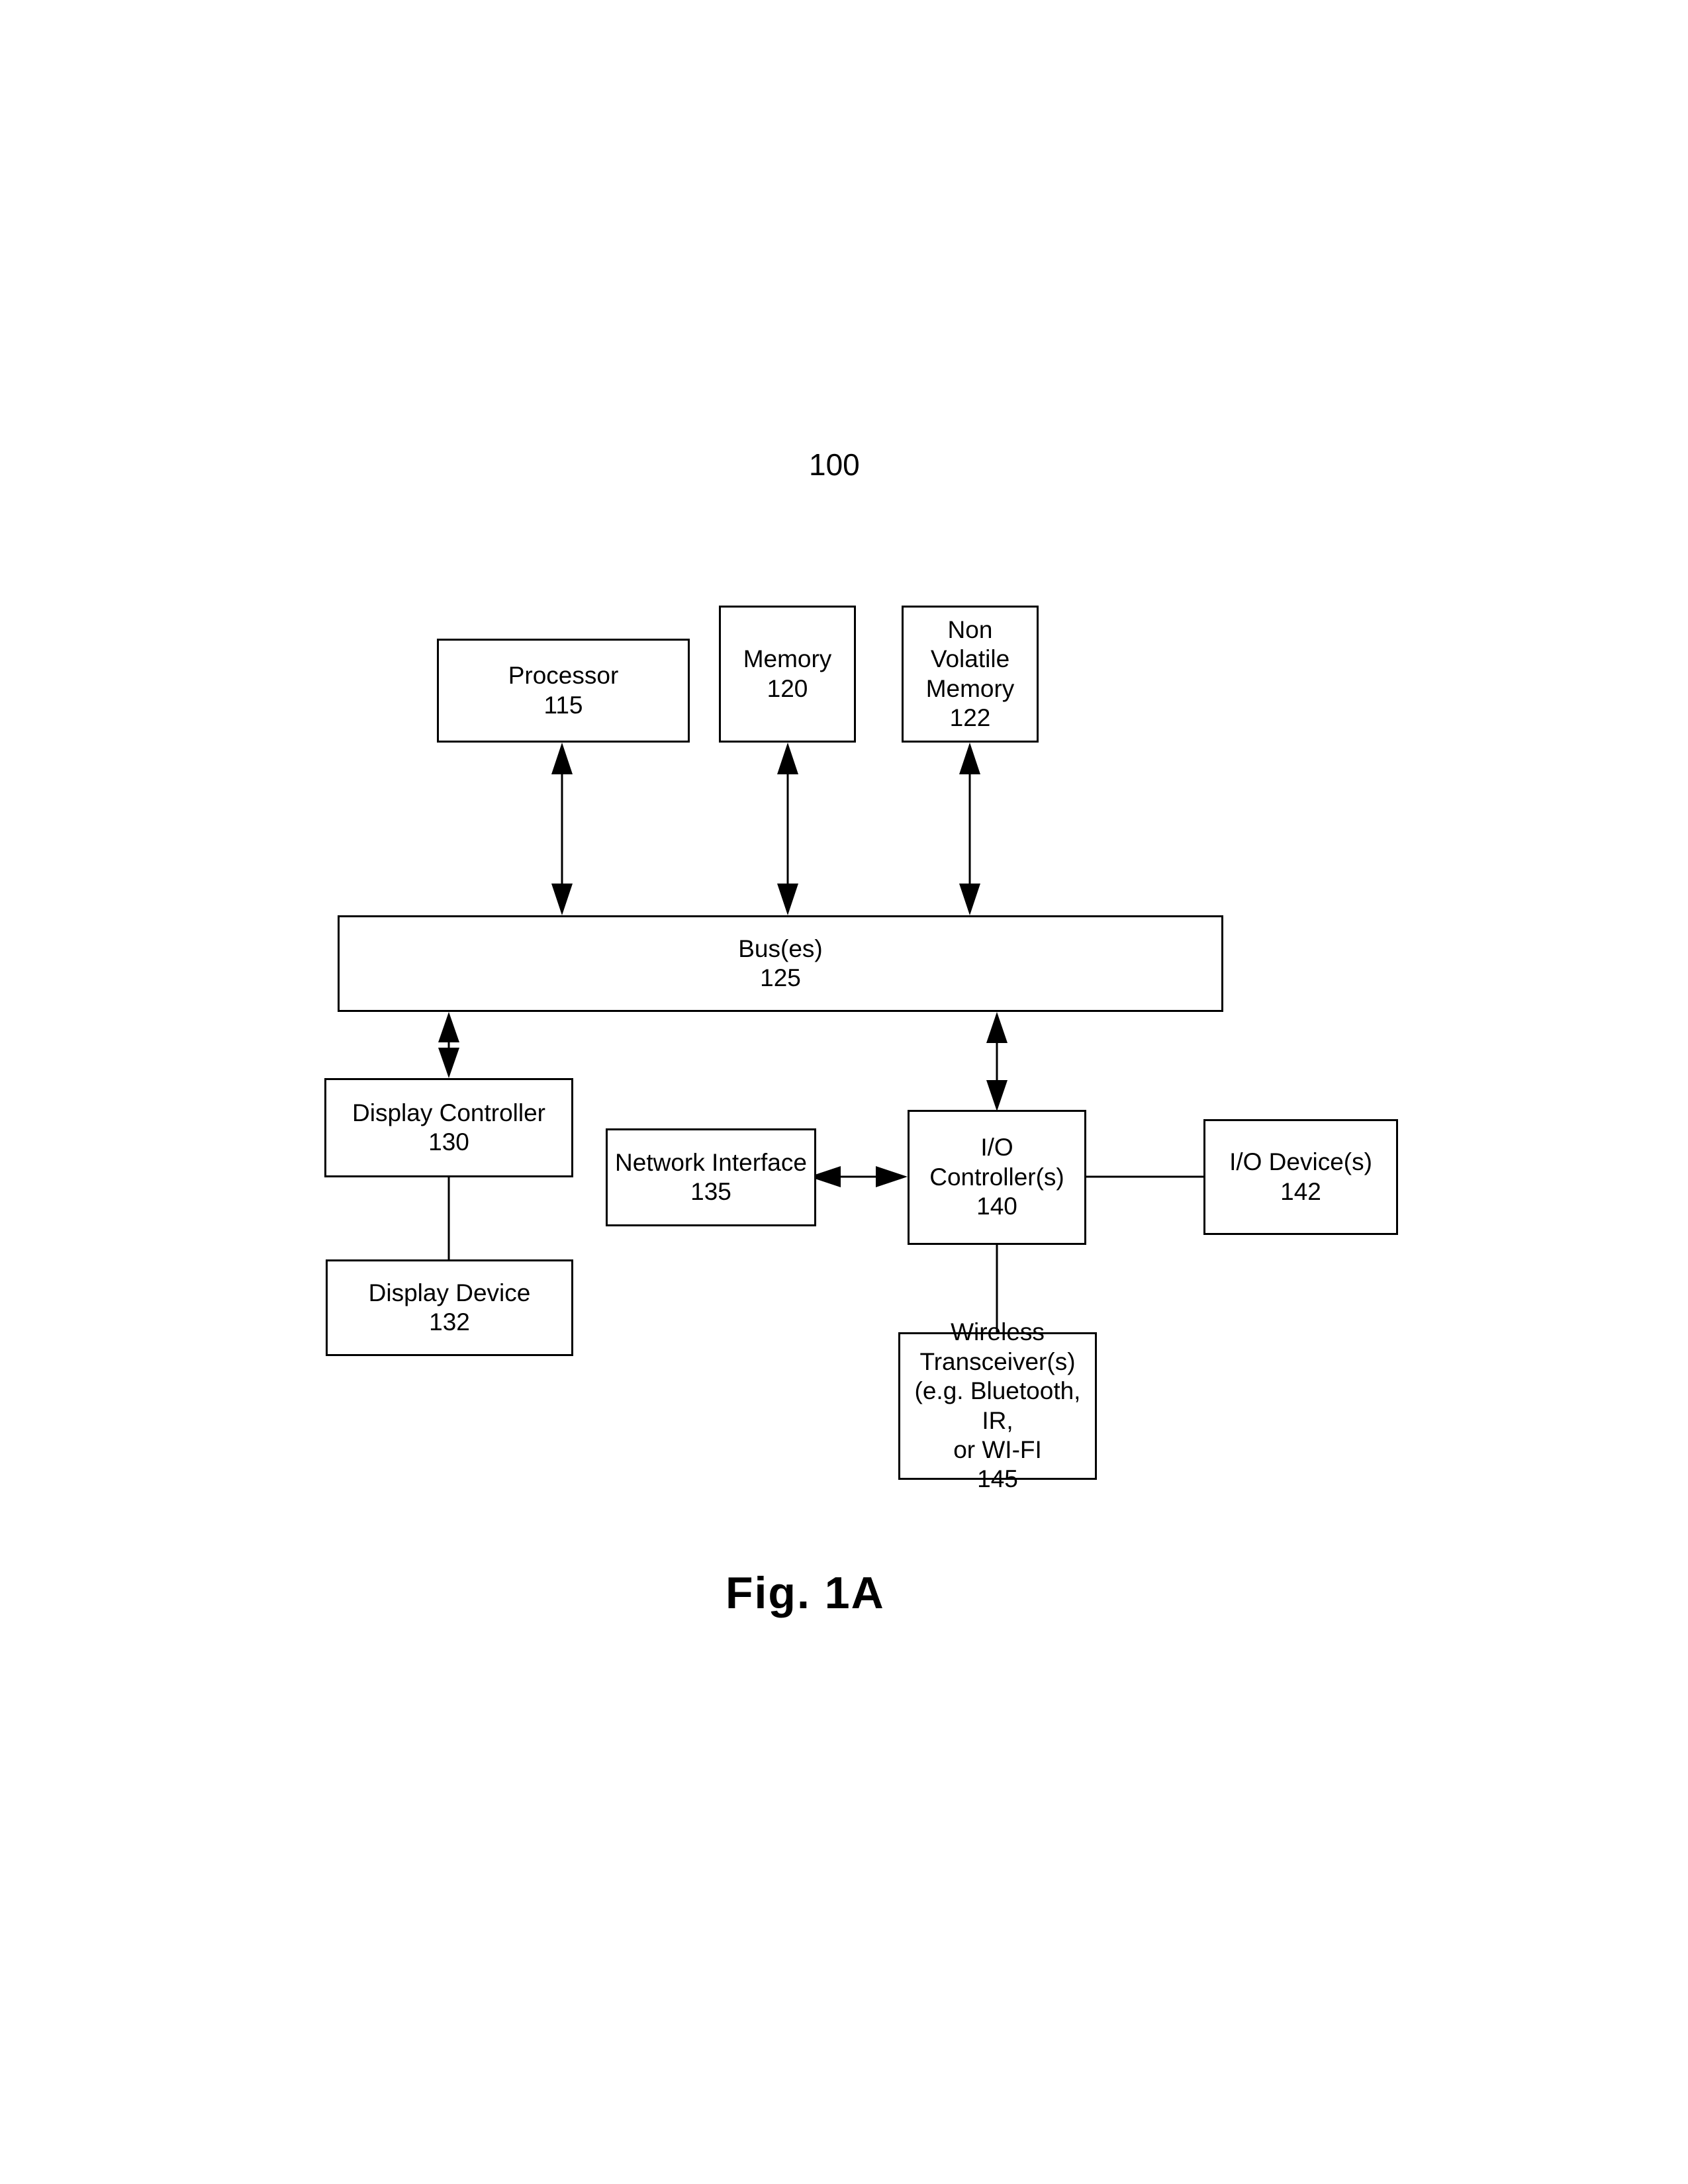  I want to click on block-network-interface: Network Interface 135, so click(711, 1177).